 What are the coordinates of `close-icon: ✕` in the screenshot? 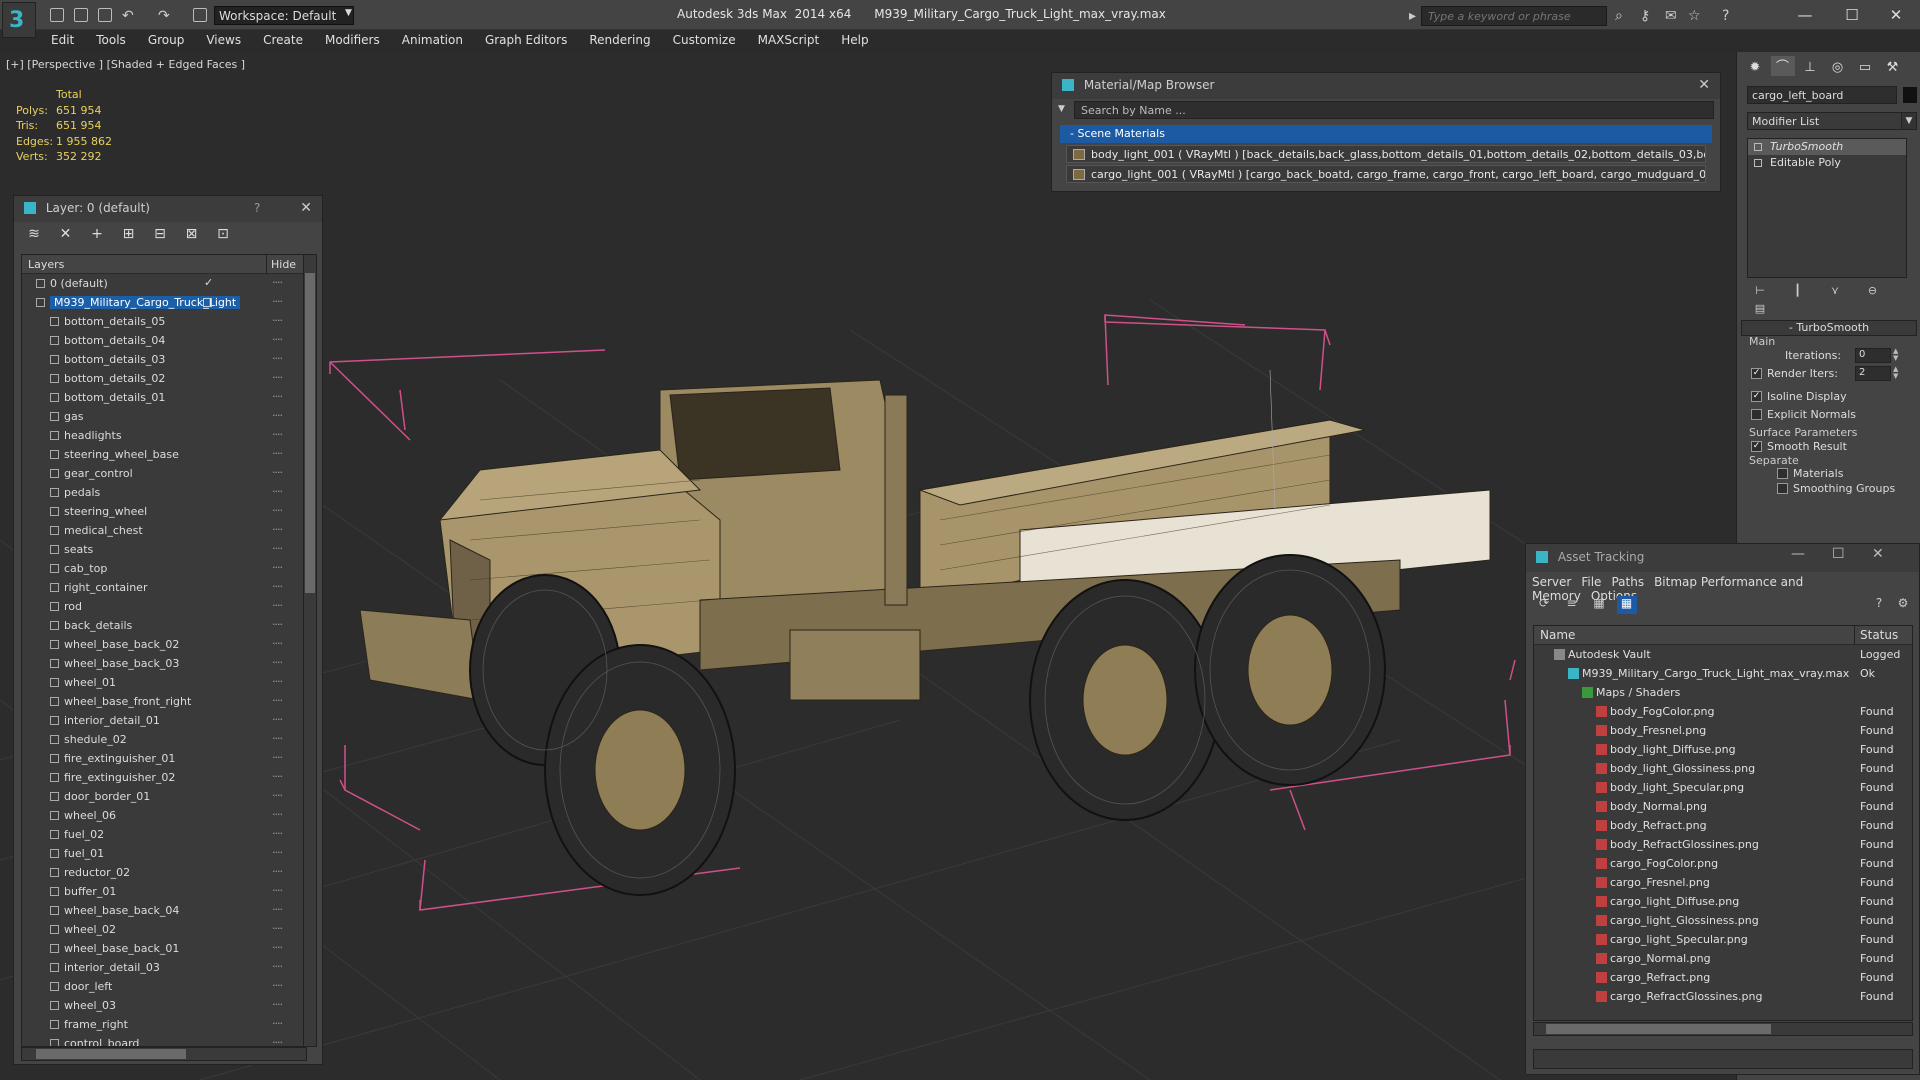 It's located at (306, 208).